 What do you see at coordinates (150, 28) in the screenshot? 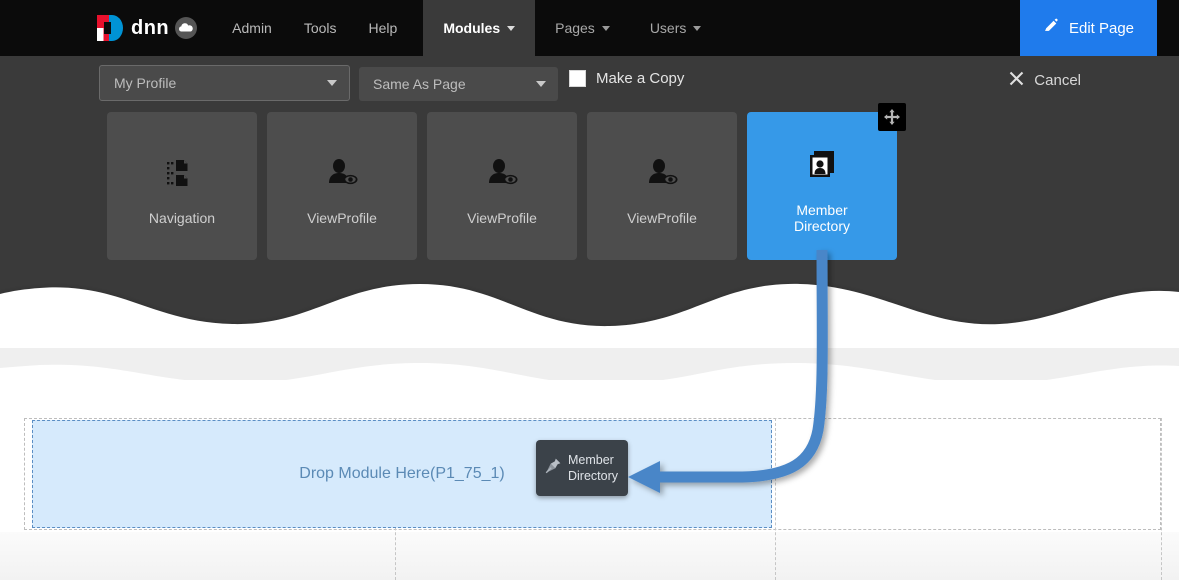
I see `dnn-logo-text: dnn` at bounding box center [150, 28].